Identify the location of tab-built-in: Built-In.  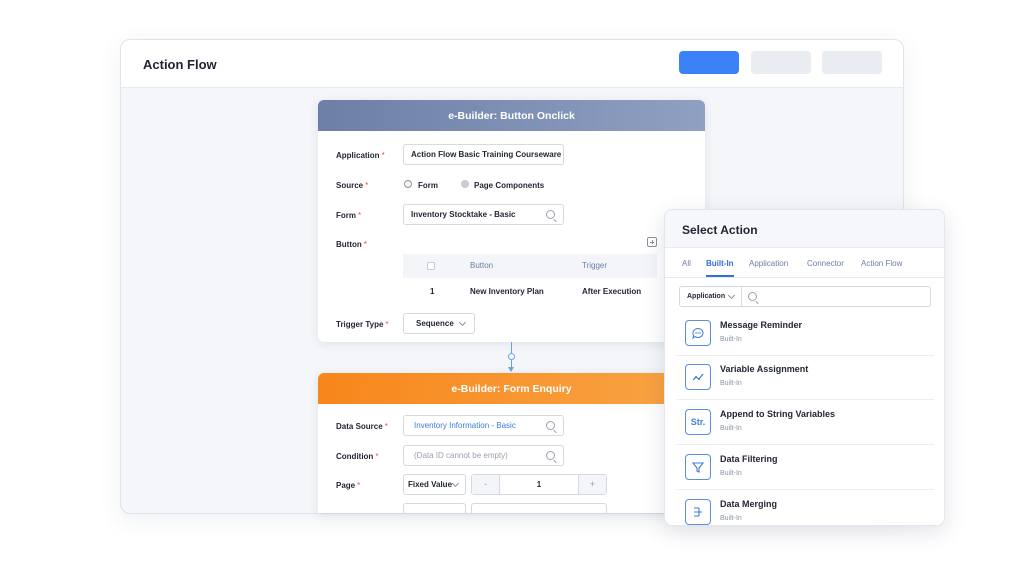
(720, 263).